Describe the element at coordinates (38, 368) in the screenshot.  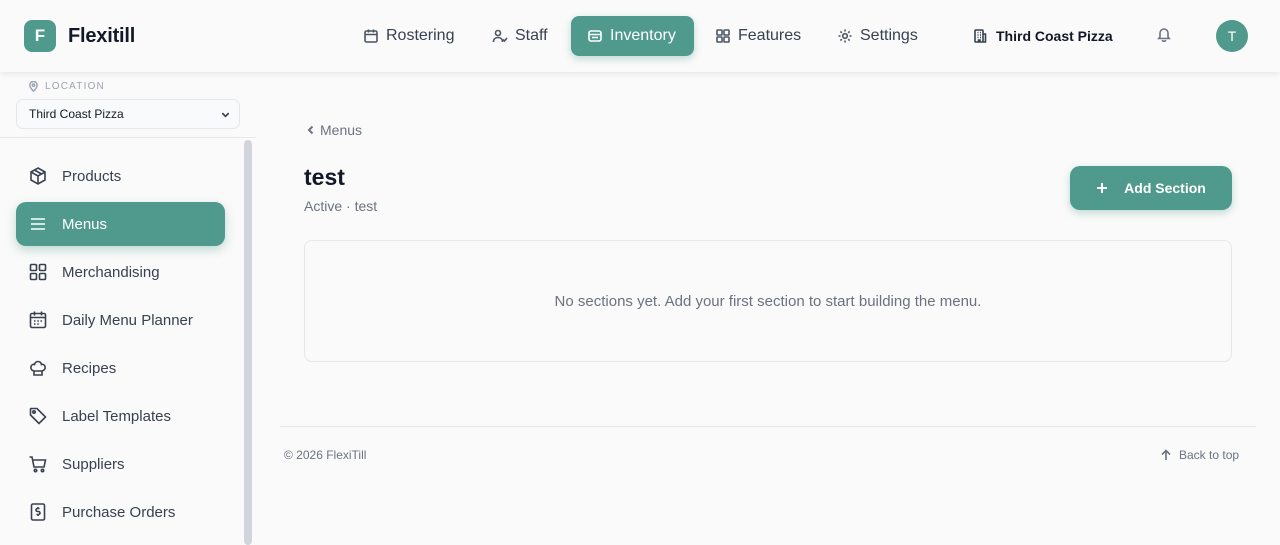
I see `chef-hat-icon` at that location.